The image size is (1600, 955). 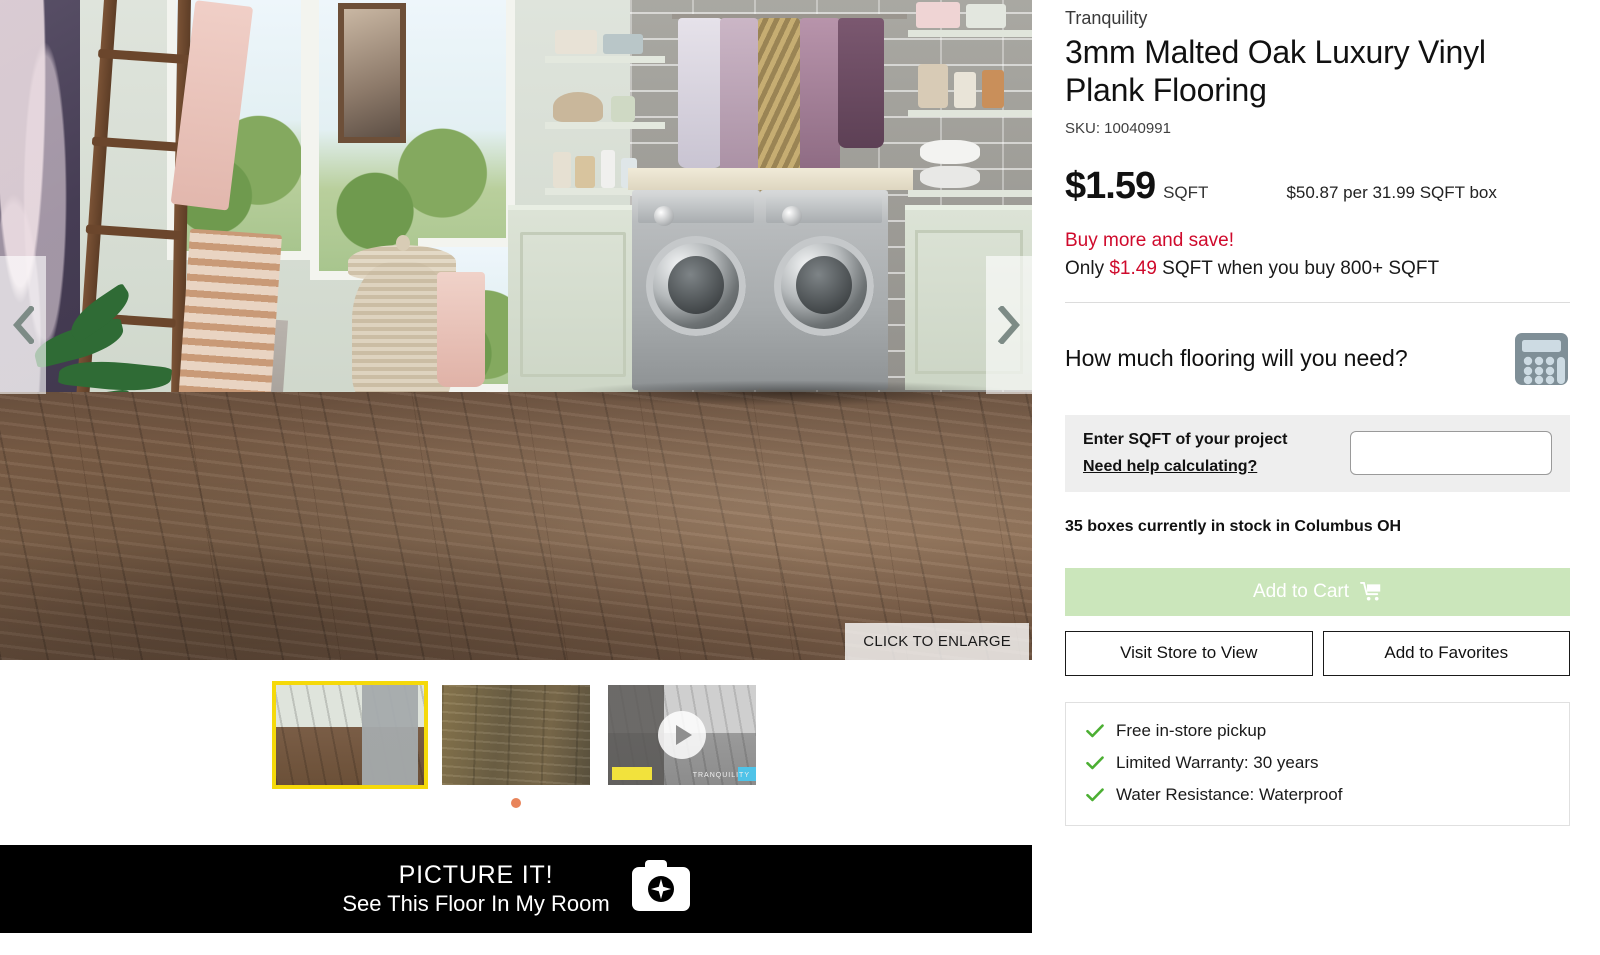 I want to click on need-help-calculating-link: Need help calculating?, so click(x=1185, y=467).